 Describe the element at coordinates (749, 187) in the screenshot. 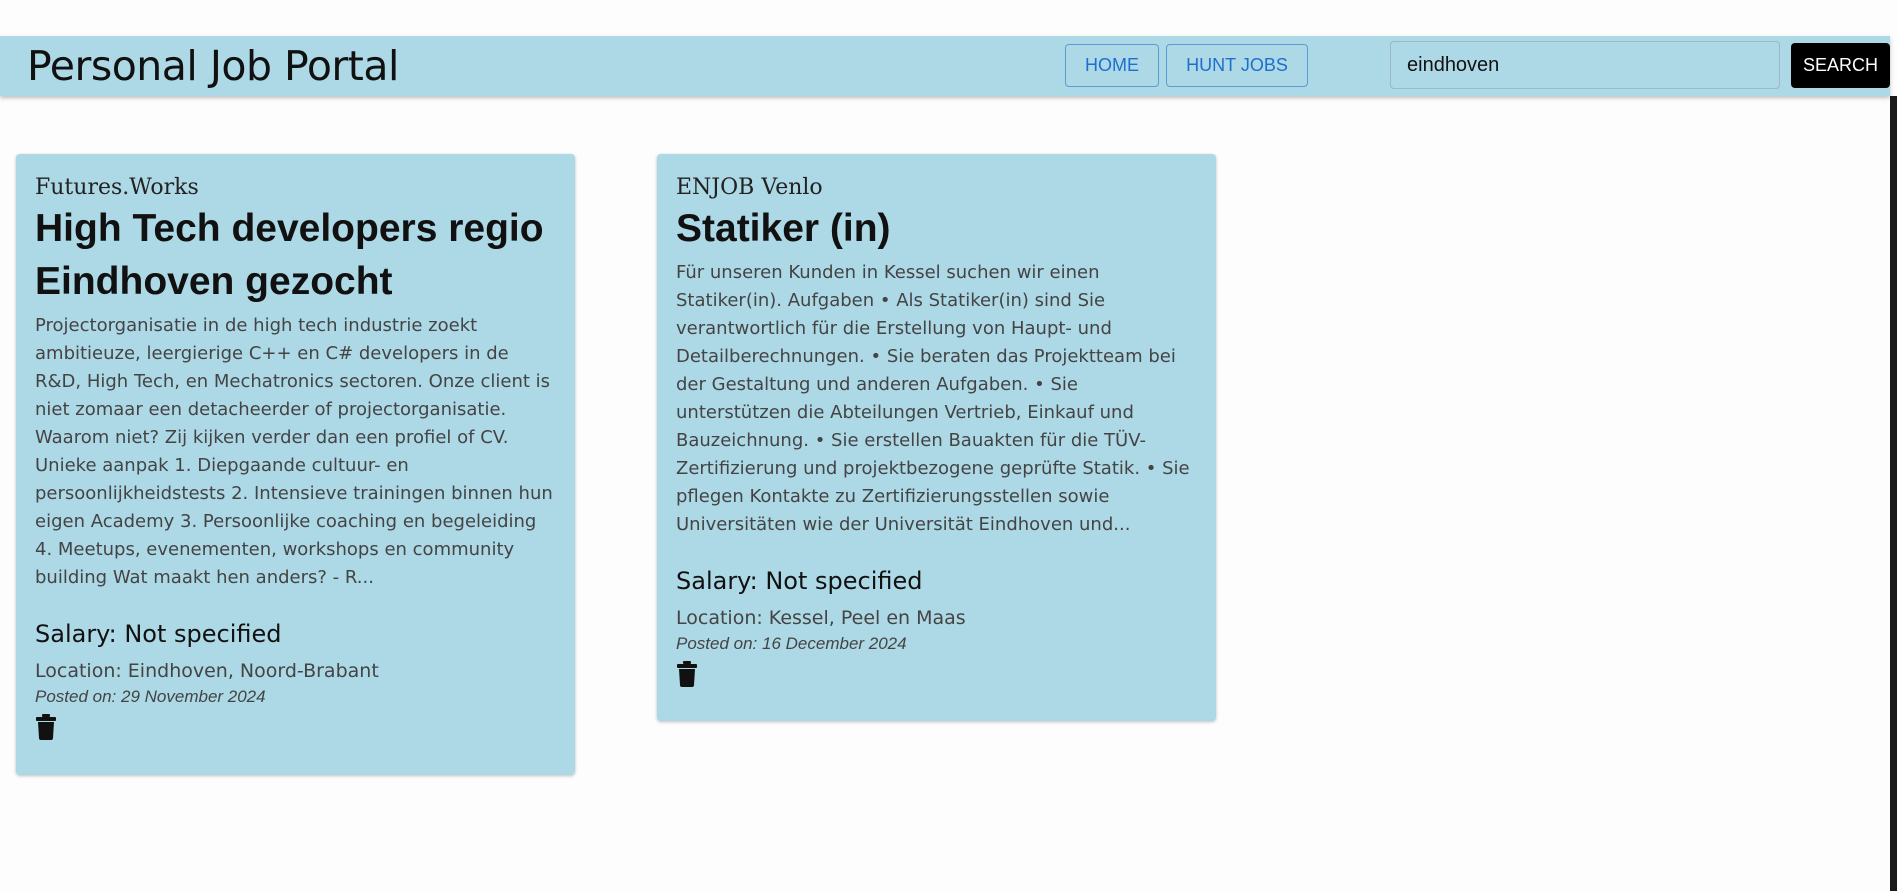

I see `job-company: ENJOB Venlo` at that location.